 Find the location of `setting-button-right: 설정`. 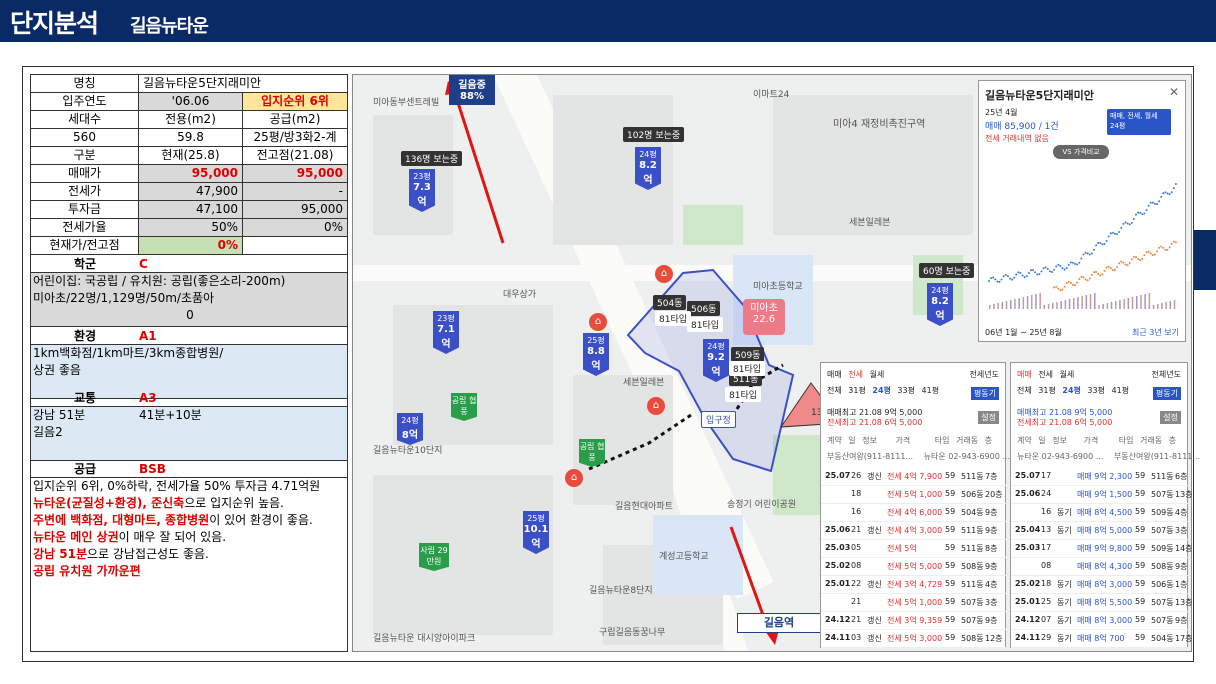

setting-button-right: 설정 is located at coordinates (1170, 417).